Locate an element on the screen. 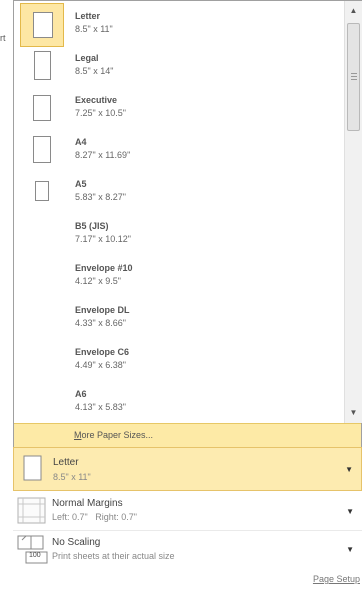  margins-control: Normal Margins Left: 0.7" Right: 0.7" ▼ is located at coordinates (187, 511).